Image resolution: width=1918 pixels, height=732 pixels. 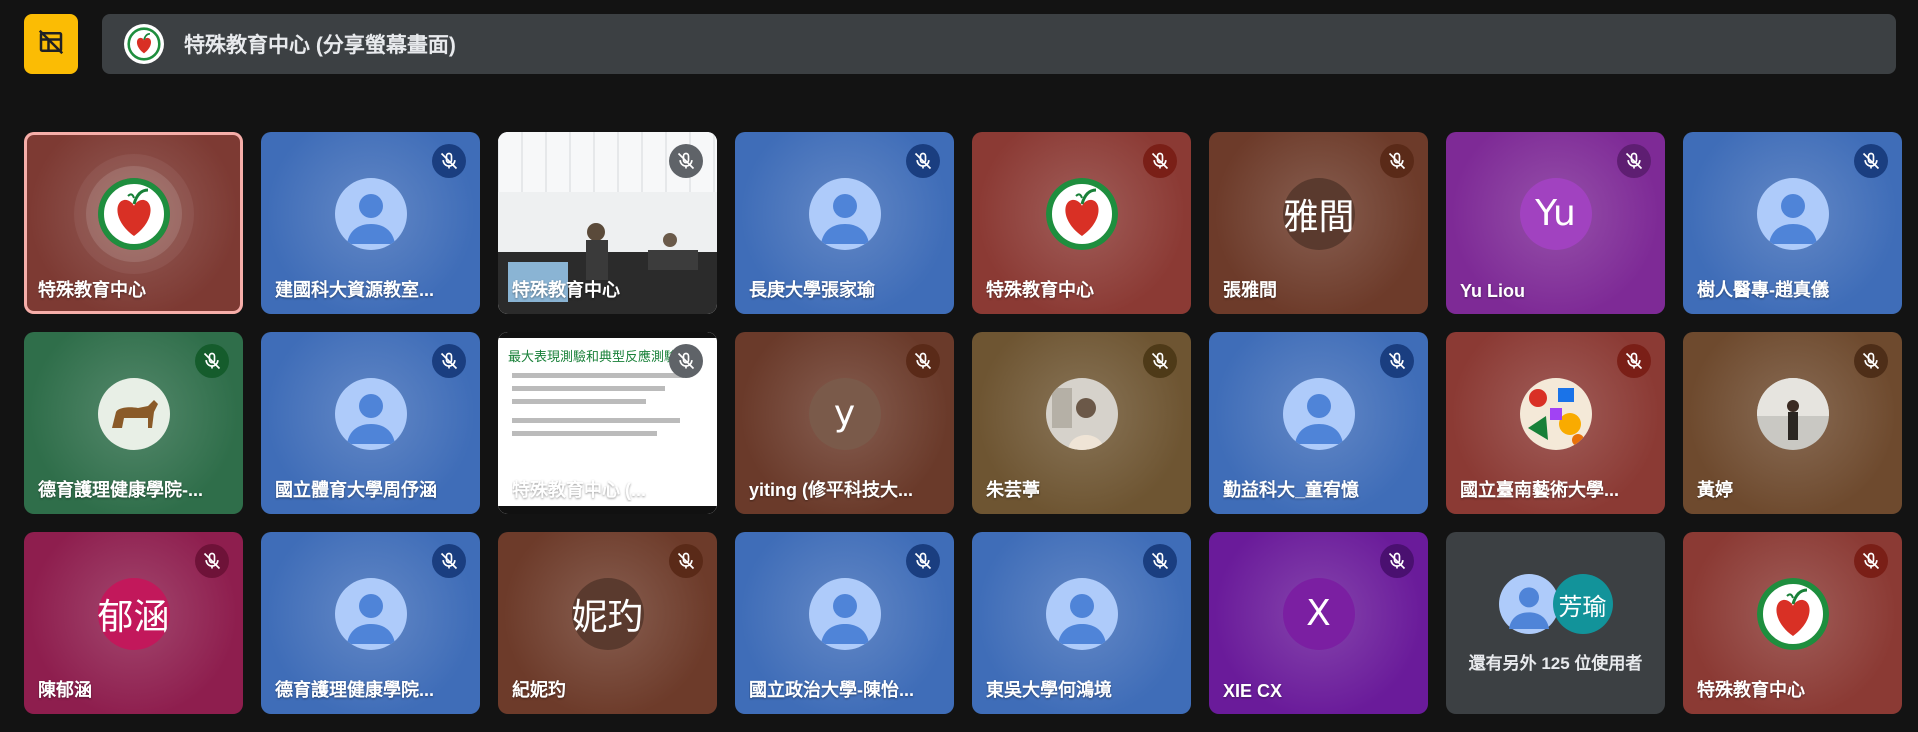 I want to click on participant-tile: 妮玓紀妮玓, so click(x=607, y=623).